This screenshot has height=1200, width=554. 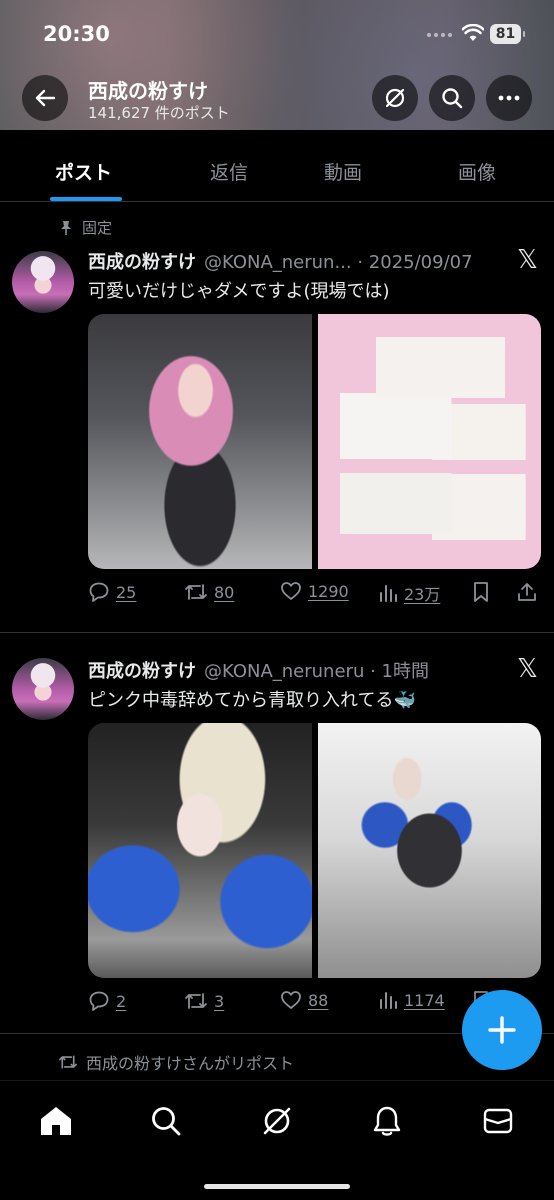 I want to click on active-tab-indicator, so click(x=86, y=199).